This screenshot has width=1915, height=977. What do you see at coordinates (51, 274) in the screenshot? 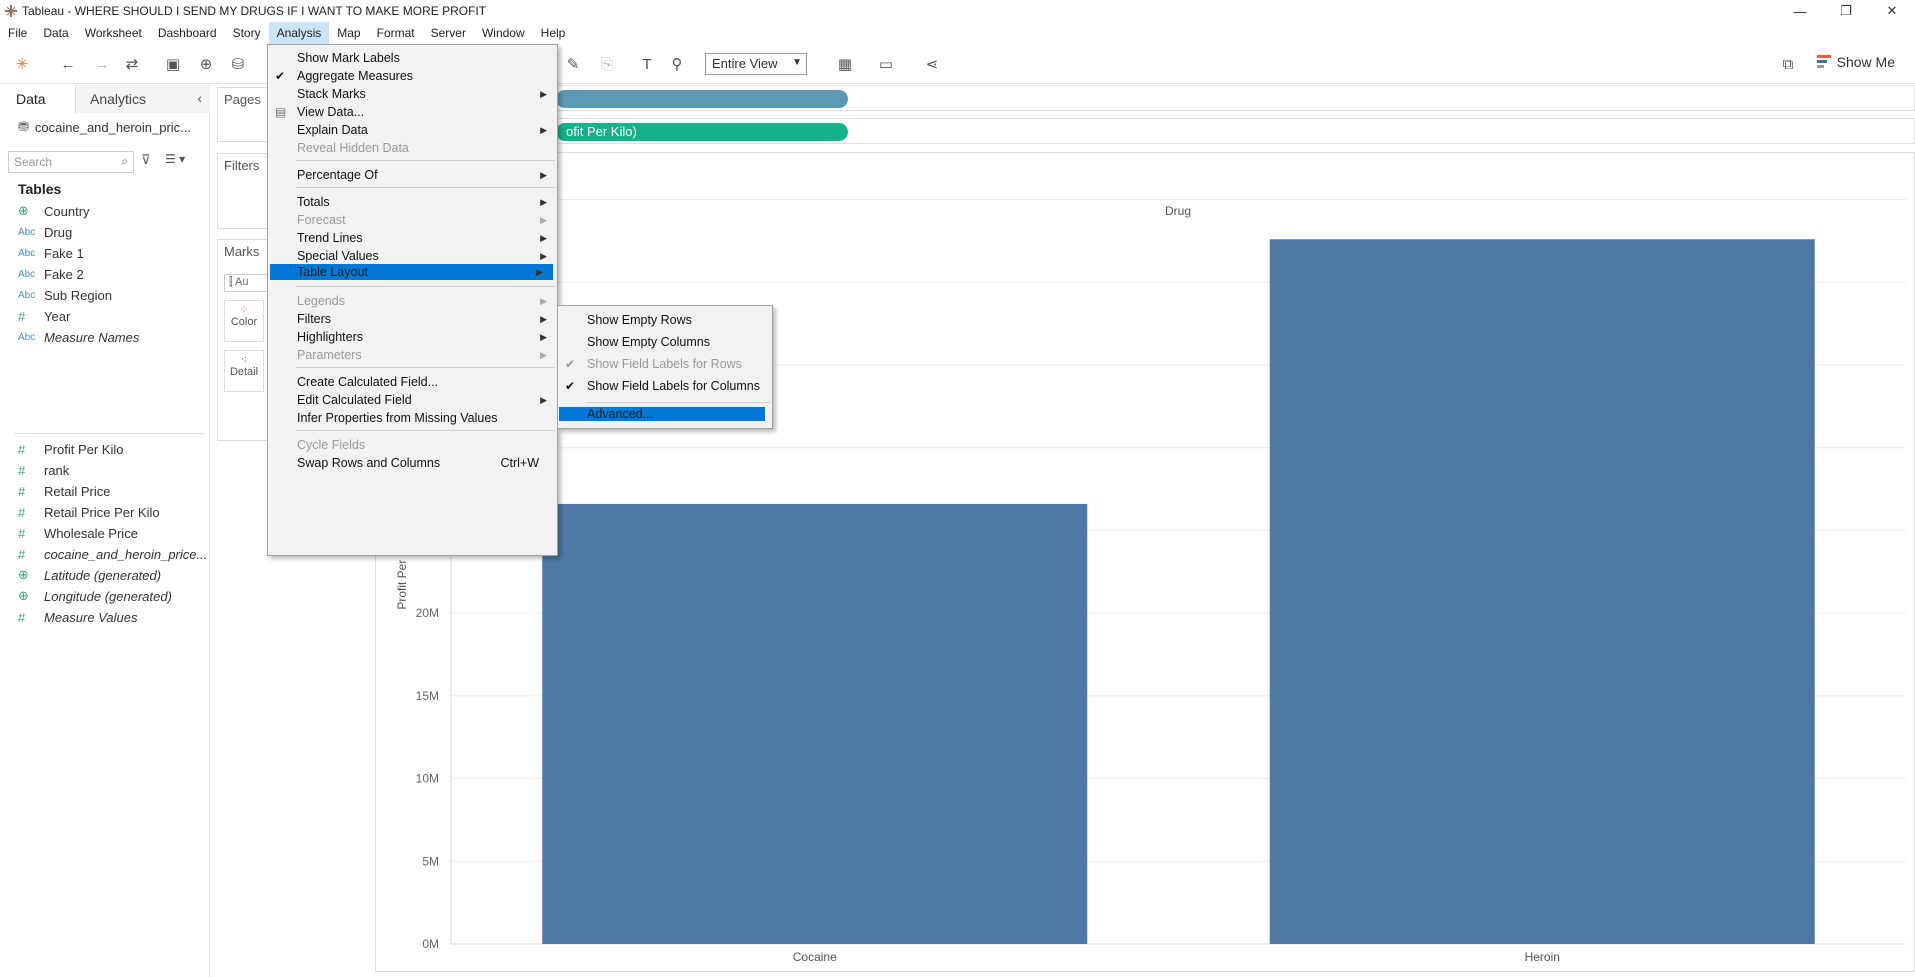
I see `field-item: Abc Fake 2` at bounding box center [51, 274].